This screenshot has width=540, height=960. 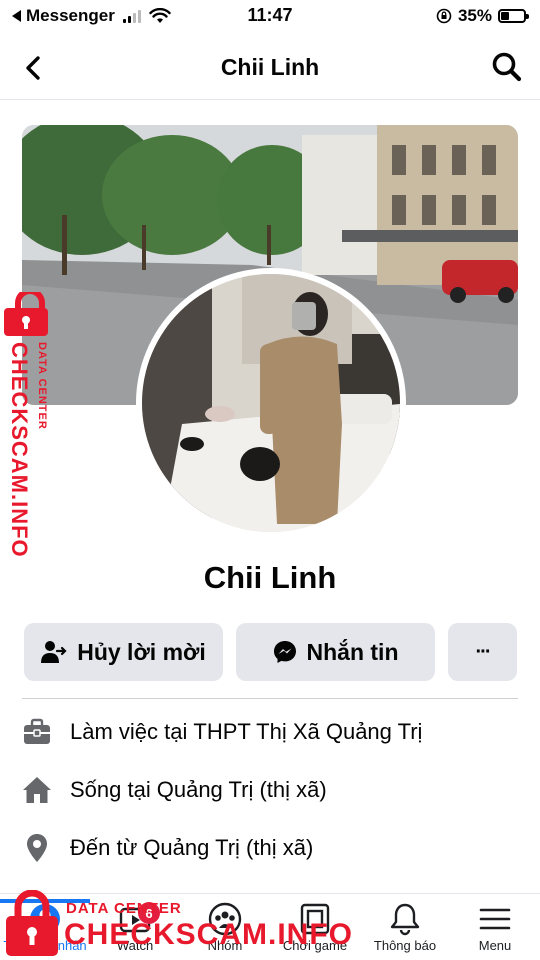 What do you see at coordinates (474, 15) in the screenshot?
I see `battery-percent: 35%` at bounding box center [474, 15].